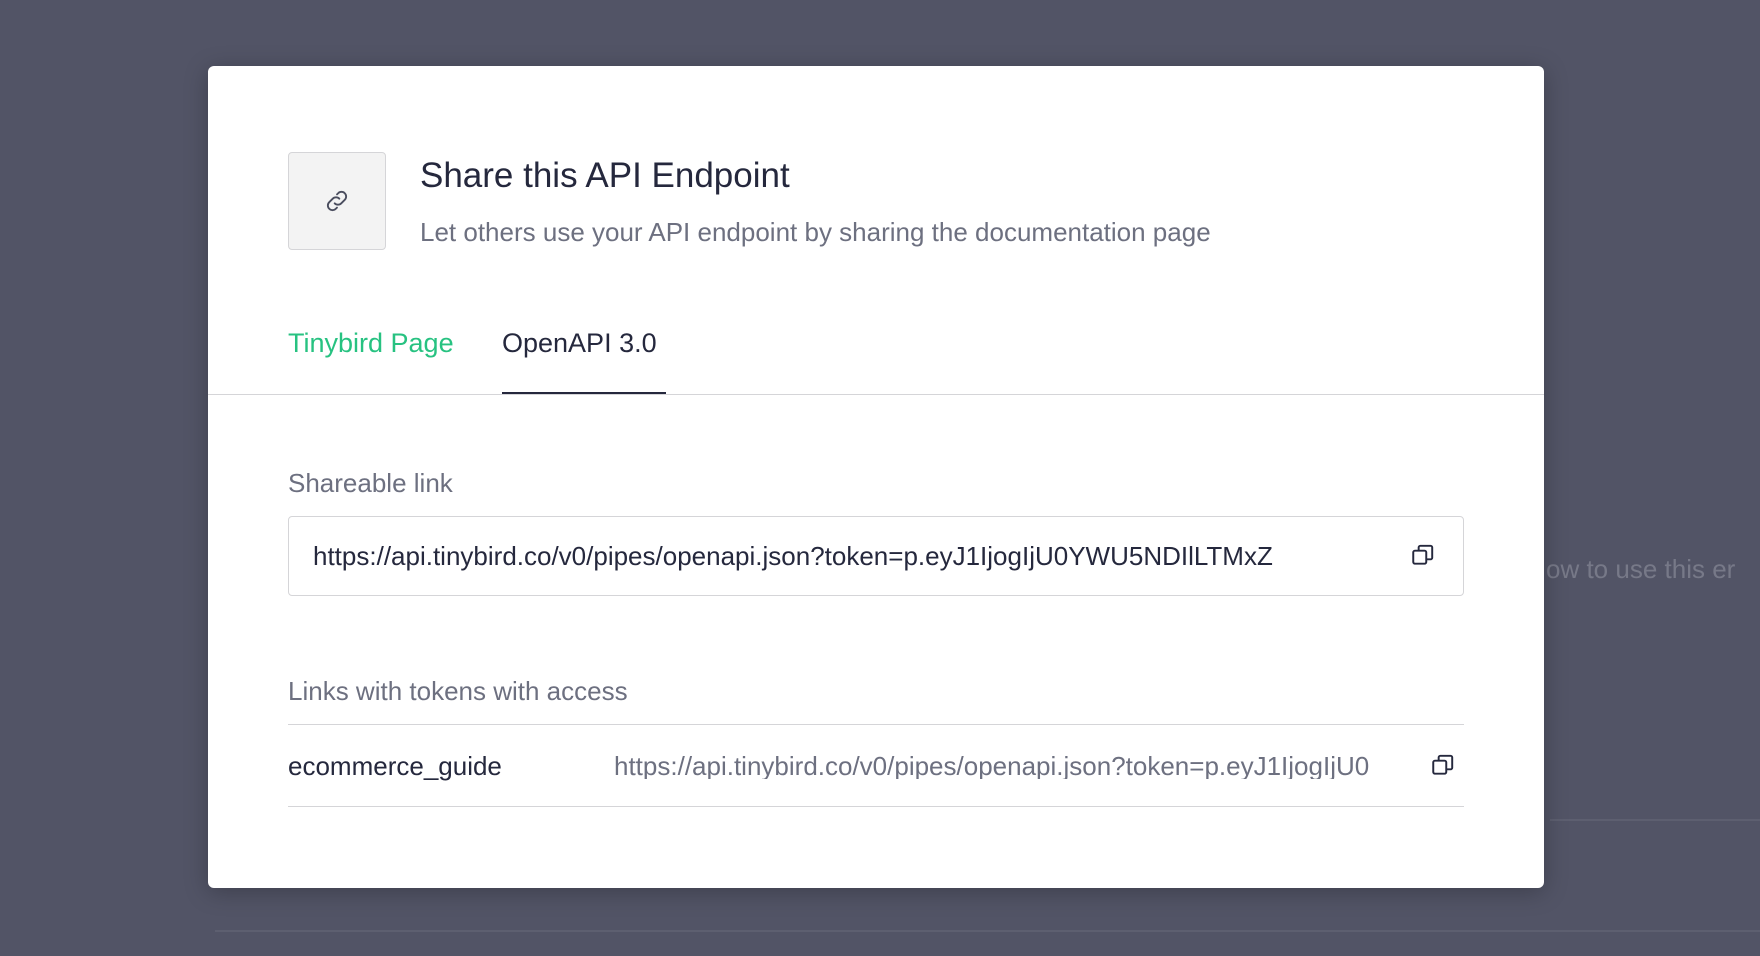 This screenshot has height=956, width=1760. Describe the element at coordinates (395, 766) in the screenshot. I see `token-link-name: ecommerce_guide` at that location.